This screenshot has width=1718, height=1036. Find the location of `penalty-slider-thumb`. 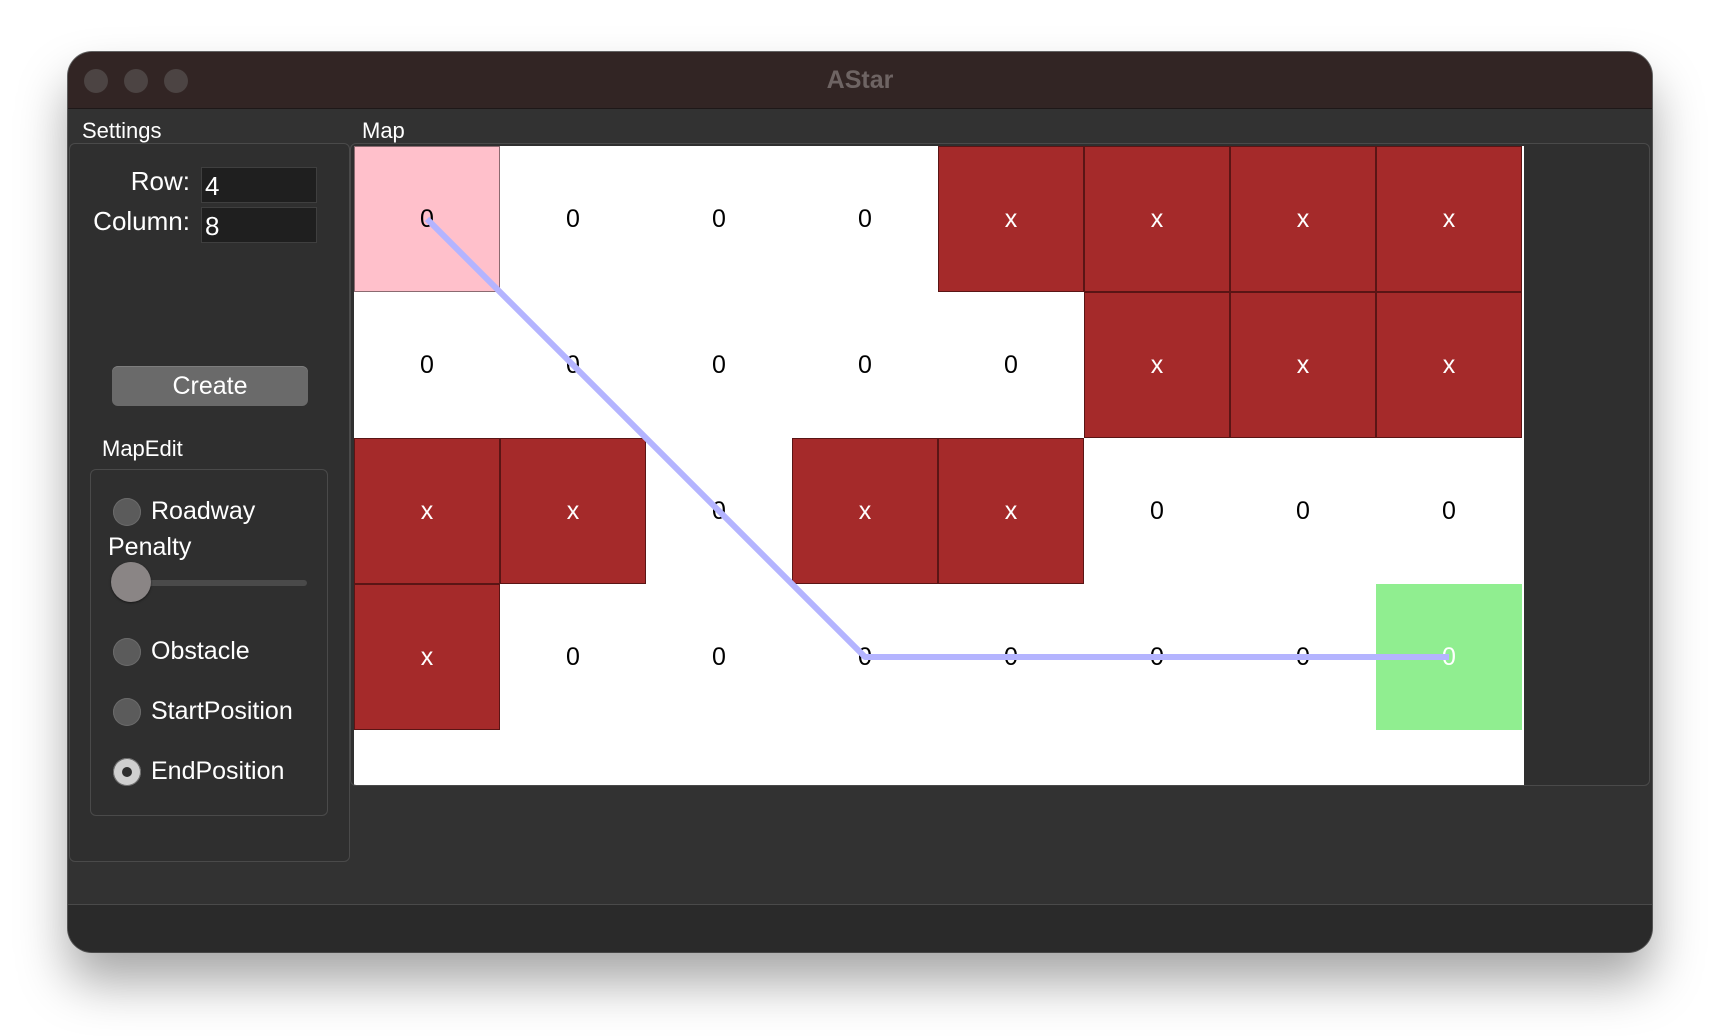

penalty-slider-thumb is located at coordinates (131, 582).